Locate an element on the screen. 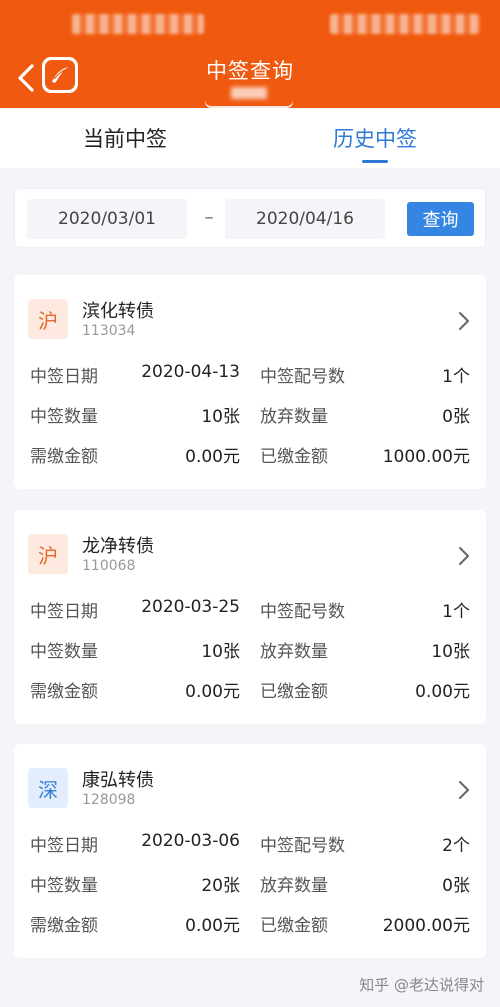  record-row: 中签日期 2020-03-06 中签配号数 2个 is located at coordinates (250, 842).